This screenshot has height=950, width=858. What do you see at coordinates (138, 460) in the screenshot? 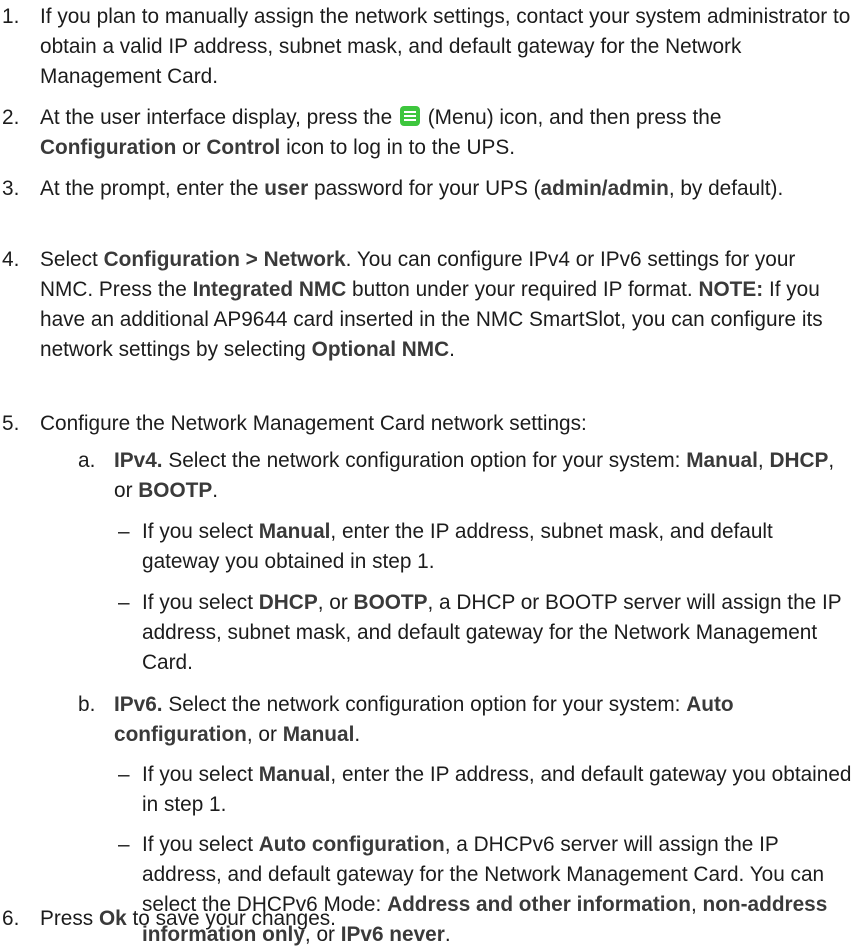
I see `ipv4-term: IPv4.` at bounding box center [138, 460].